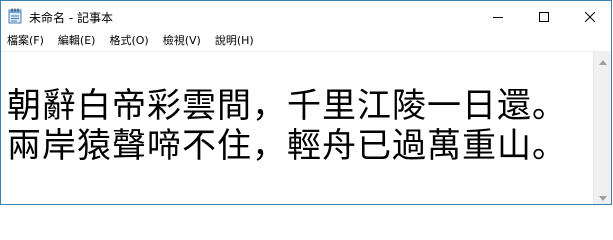 The height and width of the screenshot is (240, 613). What do you see at coordinates (15, 16) in the screenshot?
I see `notepad-icon` at bounding box center [15, 16].